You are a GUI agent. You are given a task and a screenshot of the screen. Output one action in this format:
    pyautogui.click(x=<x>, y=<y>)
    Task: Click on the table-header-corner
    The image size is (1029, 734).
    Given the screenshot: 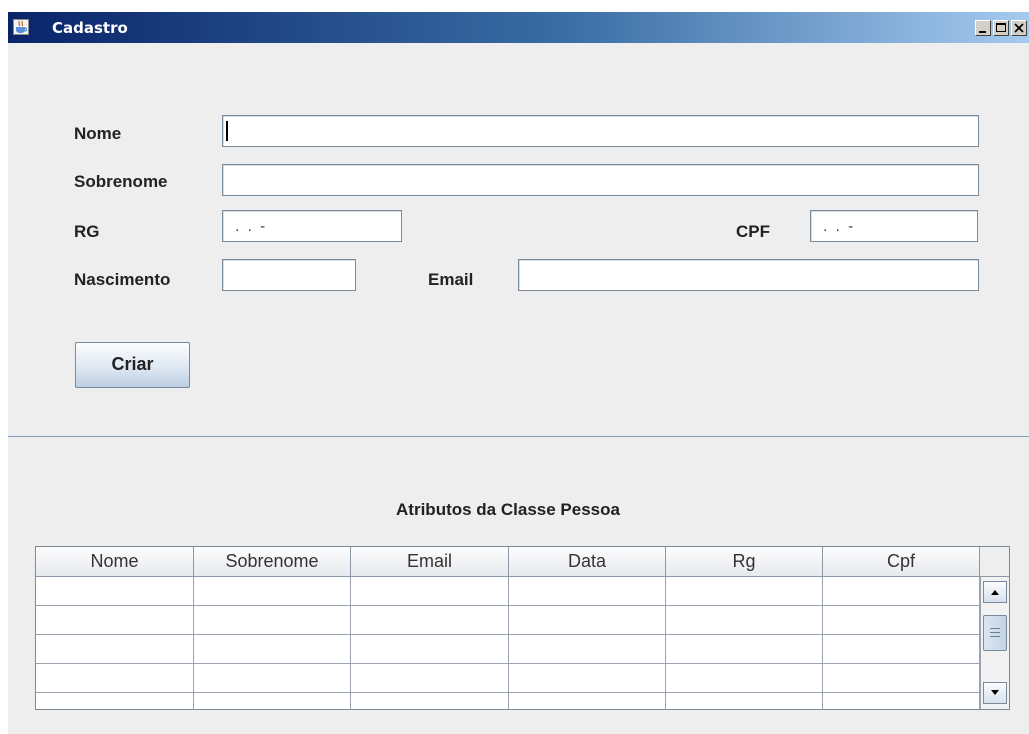 What is the action you would take?
    pyautogui.click(x=994, y=562)
    